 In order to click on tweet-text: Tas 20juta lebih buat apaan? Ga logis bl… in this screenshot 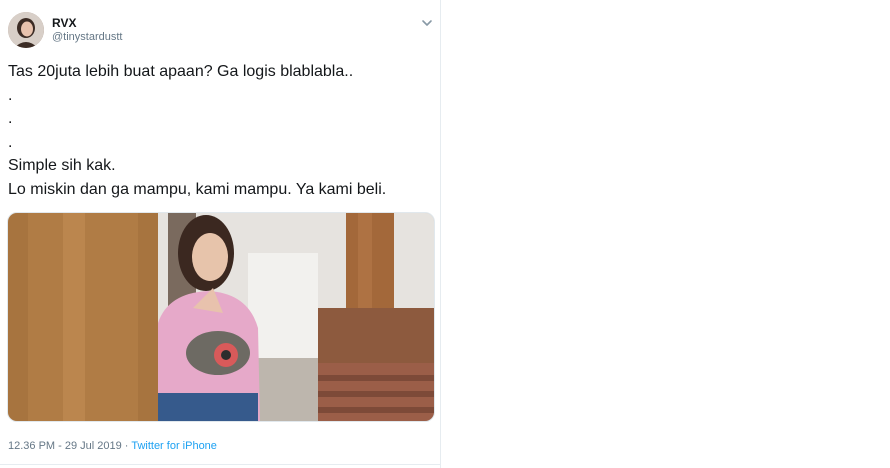, I will do `click(197, 130)`.